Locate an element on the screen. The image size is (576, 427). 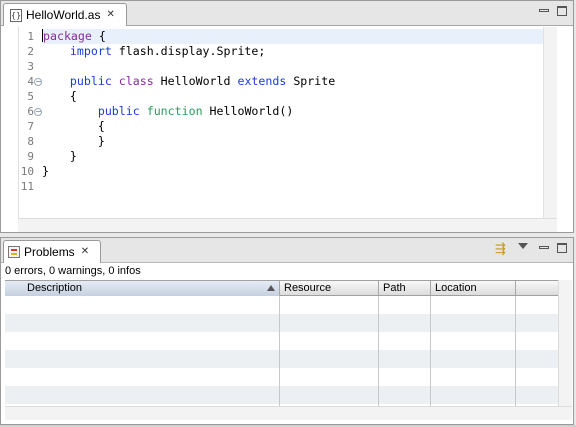
table-header: Description Resource Path Location is located at coordinates (281, 288).